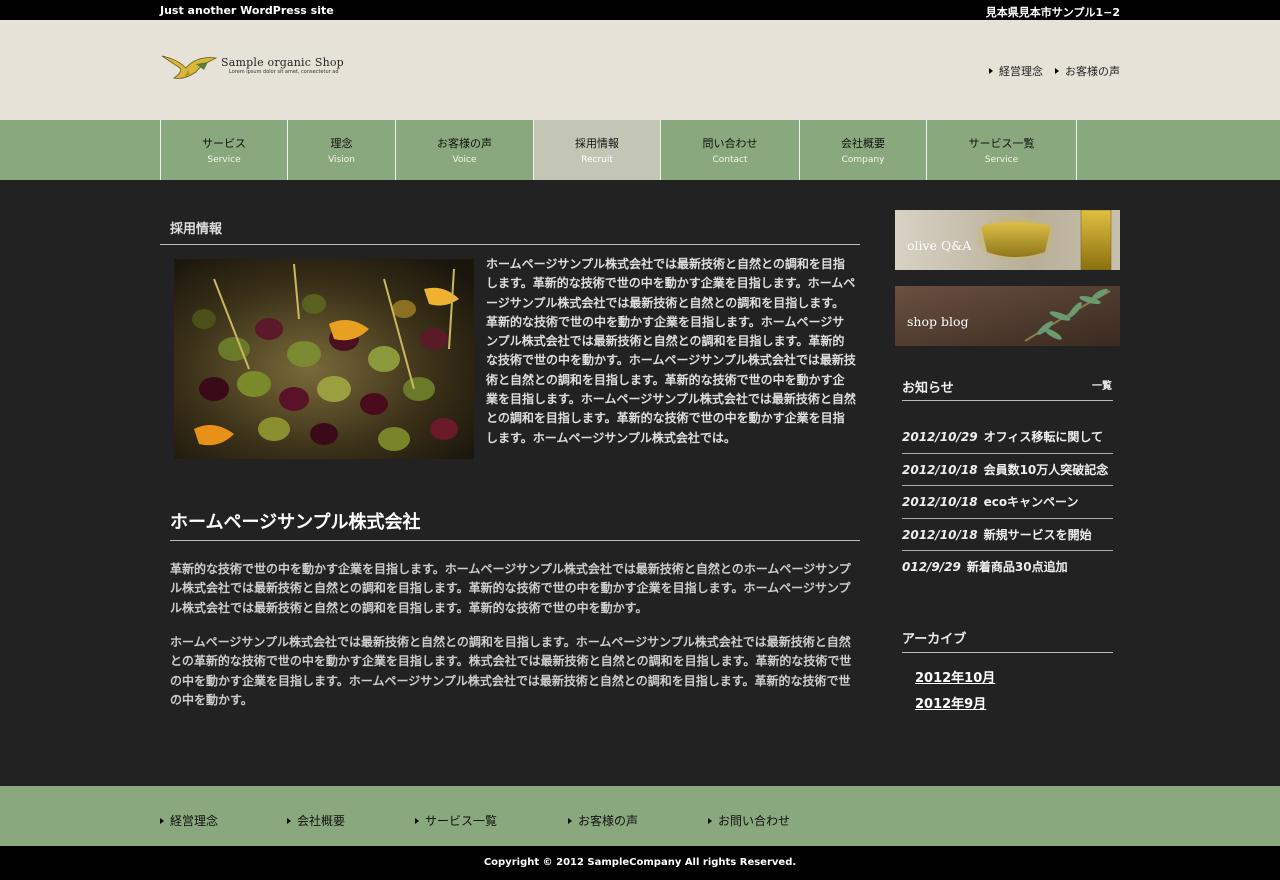 This screenshot has height=880, width=1280. What do you see at coordinates (940, 437) in the screenshot?
I see `news-date: 2012/10/29` at bounding box center [940, 437].